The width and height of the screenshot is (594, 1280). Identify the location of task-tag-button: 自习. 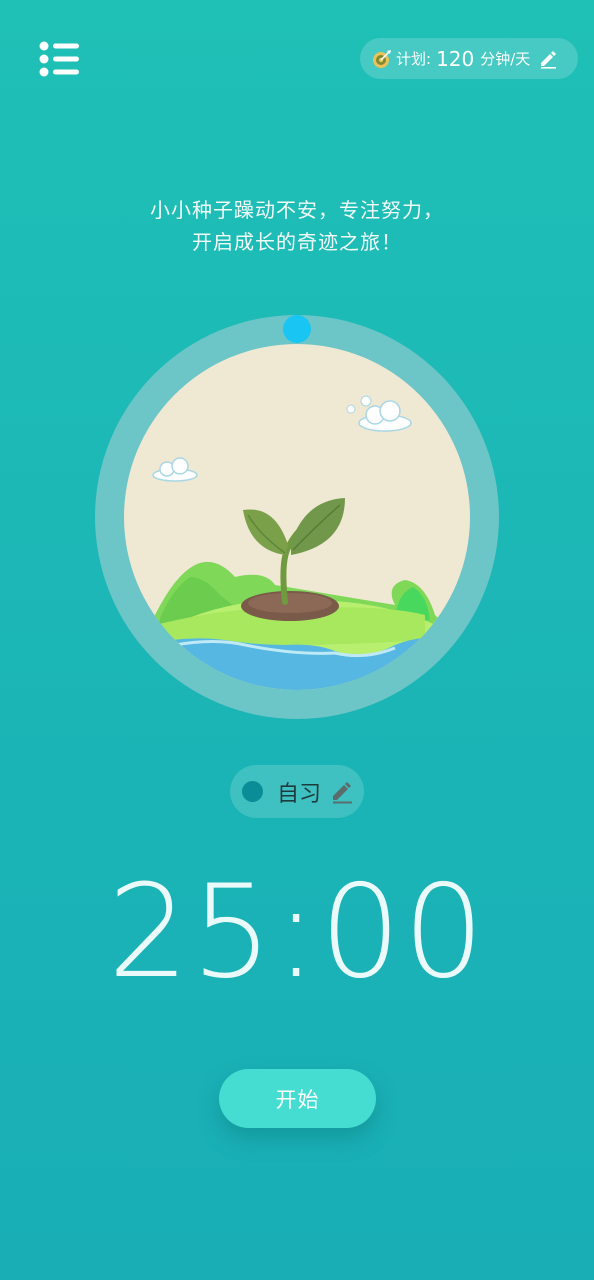
(297, 791).